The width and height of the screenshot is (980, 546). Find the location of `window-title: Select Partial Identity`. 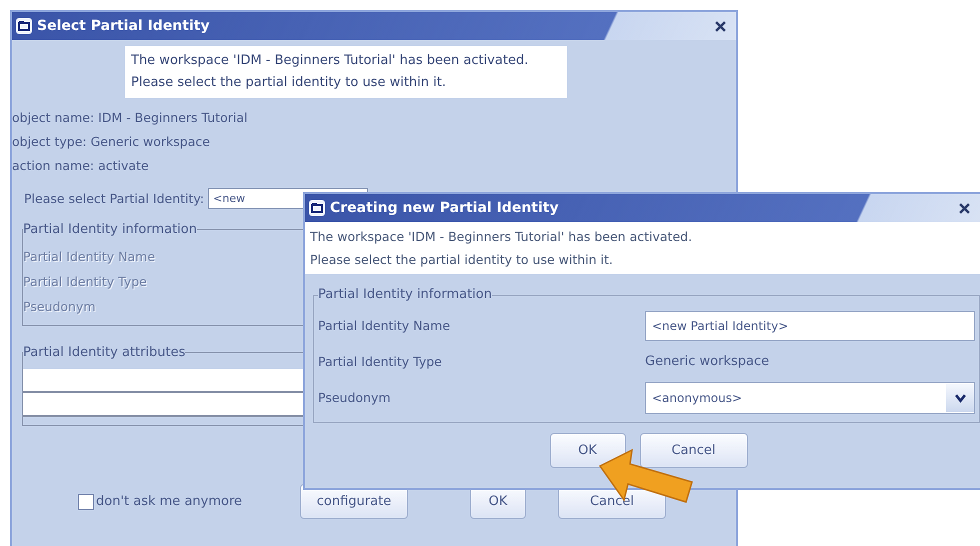

window-title: Select Partial Identity is located at coordinates (123, 26).